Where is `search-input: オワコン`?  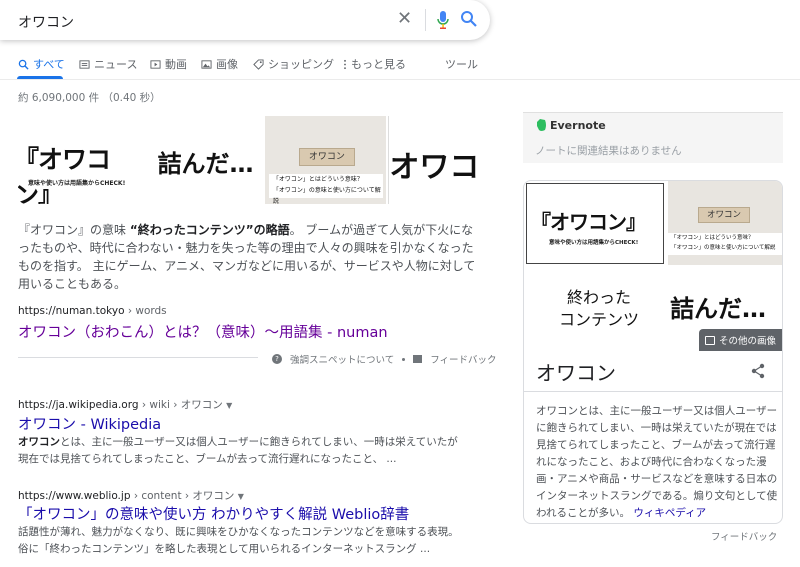
search-input: オワコン is located at coordinates (46, 22).